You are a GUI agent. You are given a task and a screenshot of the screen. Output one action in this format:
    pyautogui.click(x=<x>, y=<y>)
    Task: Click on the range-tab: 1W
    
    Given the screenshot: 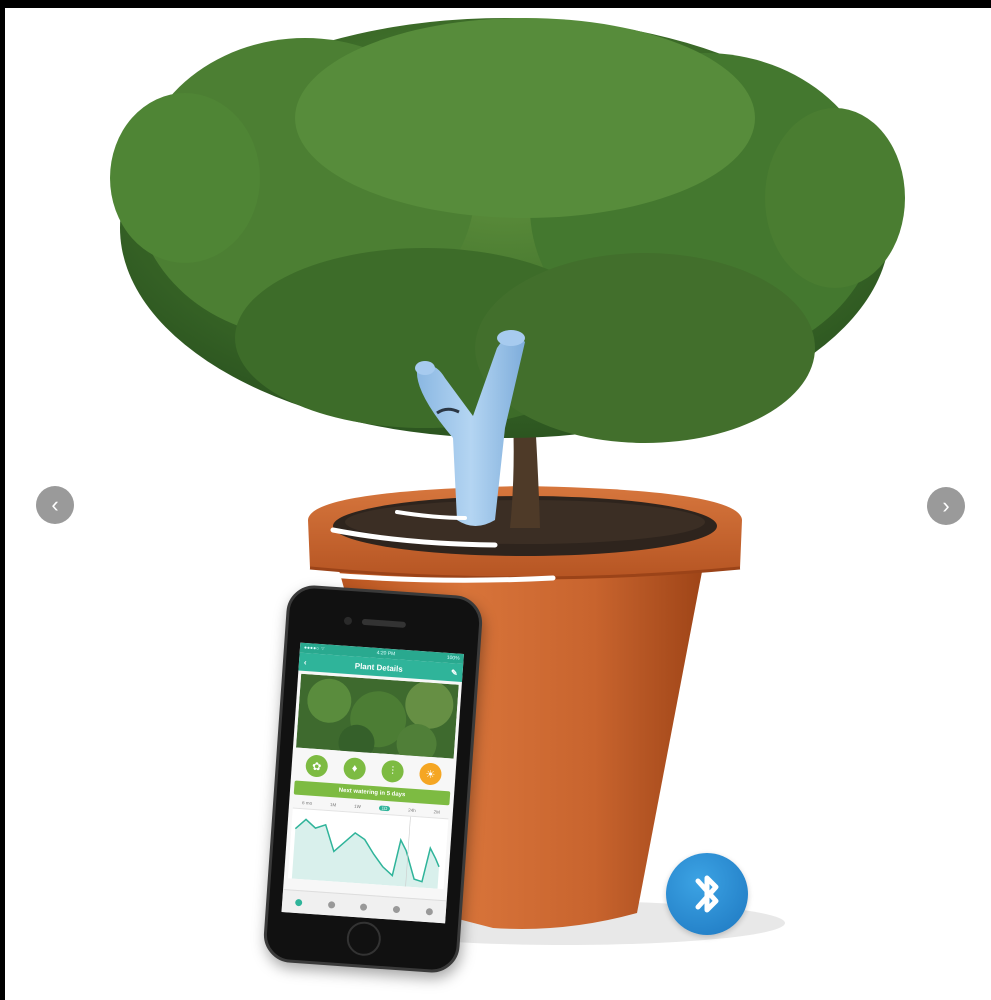 What is the action you would take?
    pyautogui.click(x=357, y=806)
    